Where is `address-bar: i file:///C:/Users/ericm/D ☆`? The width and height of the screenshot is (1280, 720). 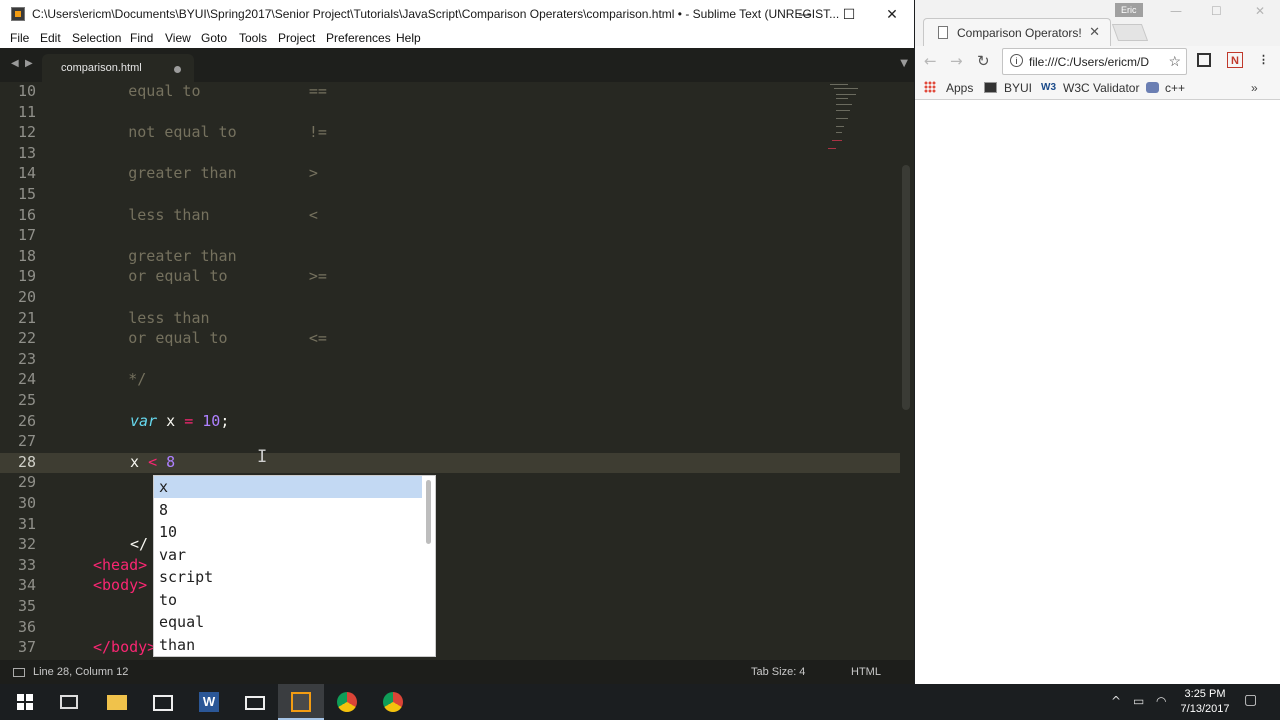
address-bar: i file:///C:/Users/ericm/D ☆ is located at coordinates (1094, 61).